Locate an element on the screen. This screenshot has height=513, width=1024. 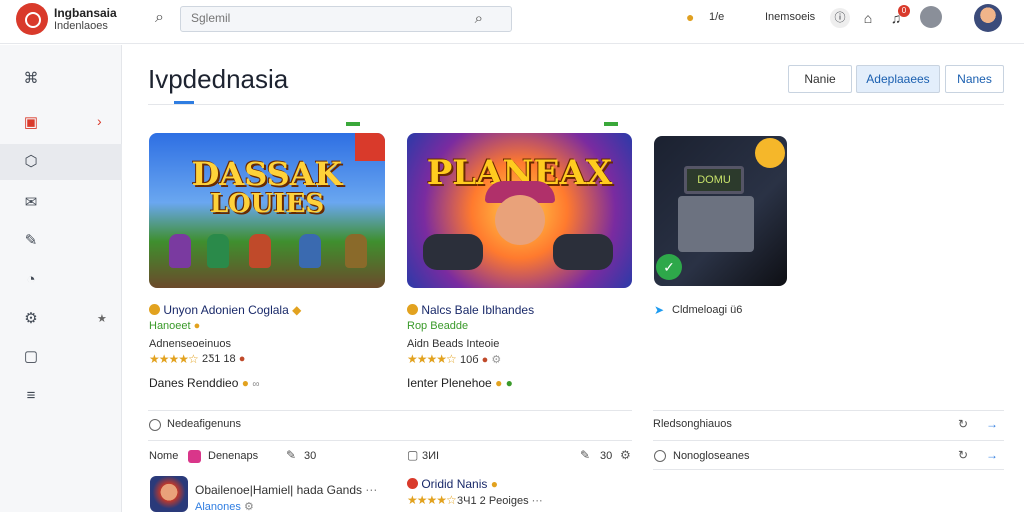
rating-extra: 18 is located at coordinates (229, 359).